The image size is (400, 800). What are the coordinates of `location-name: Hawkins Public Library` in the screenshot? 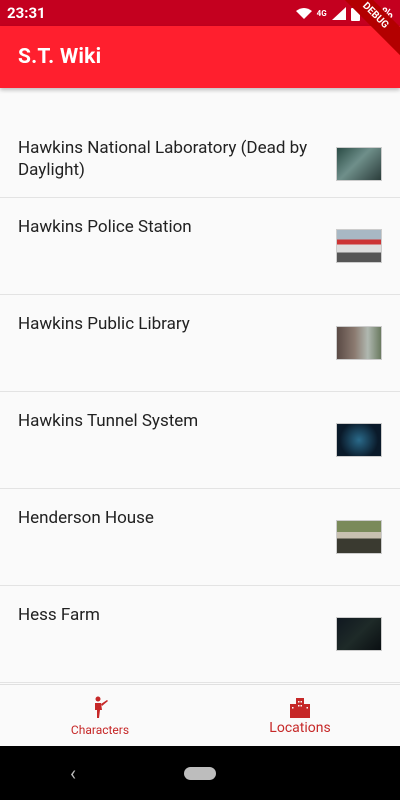 It's located at (104, 324).